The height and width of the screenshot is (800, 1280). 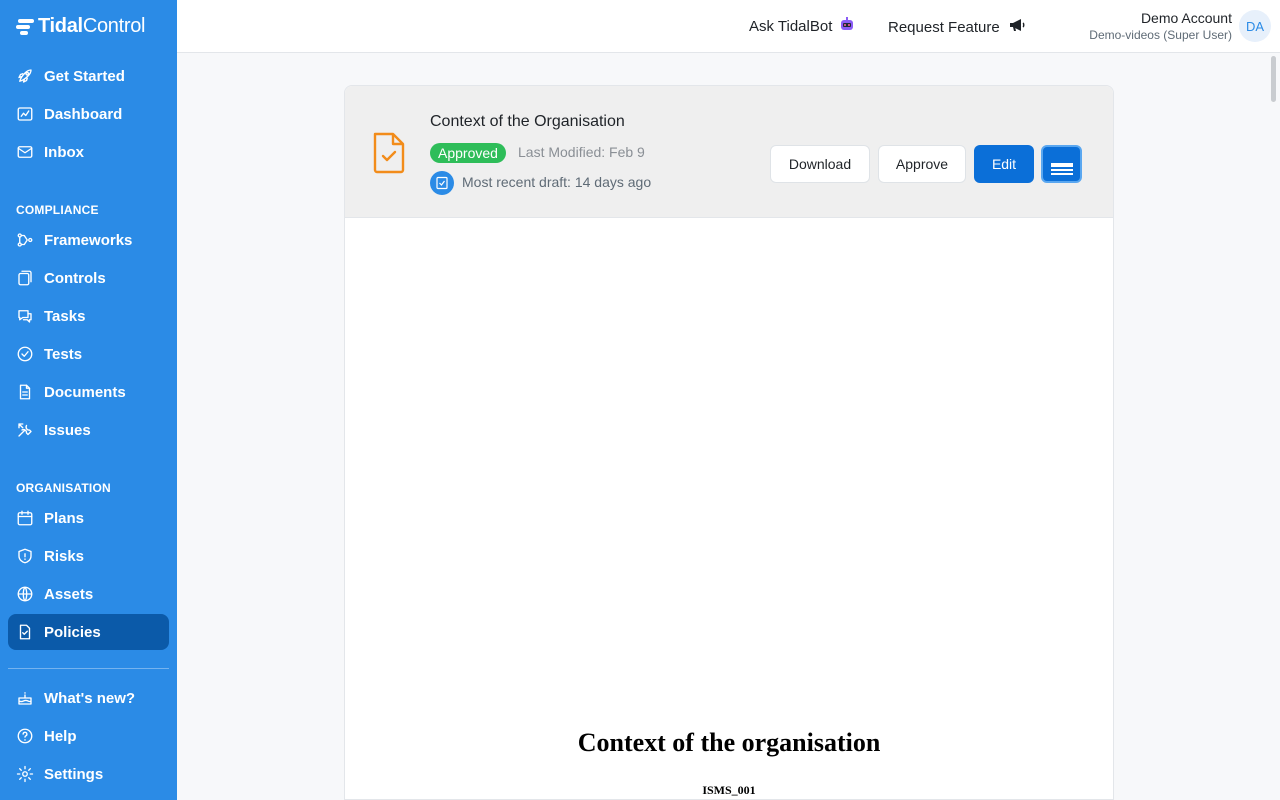 What do you see at coordinates (556, 182) in the screenshot?
I see `most-recent-draft: Most recent draft: 14 days ago` at bounding box center [556, 182].